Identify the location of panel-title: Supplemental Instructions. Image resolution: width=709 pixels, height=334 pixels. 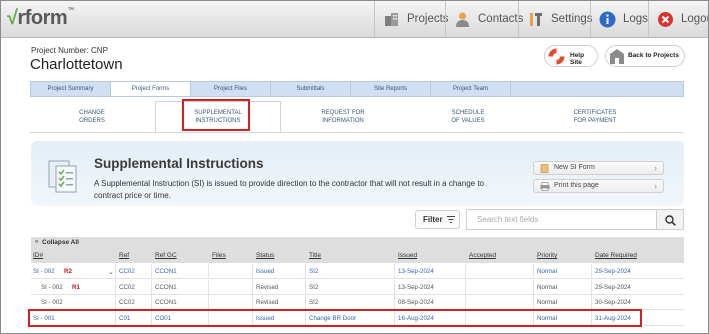
(179, 163).